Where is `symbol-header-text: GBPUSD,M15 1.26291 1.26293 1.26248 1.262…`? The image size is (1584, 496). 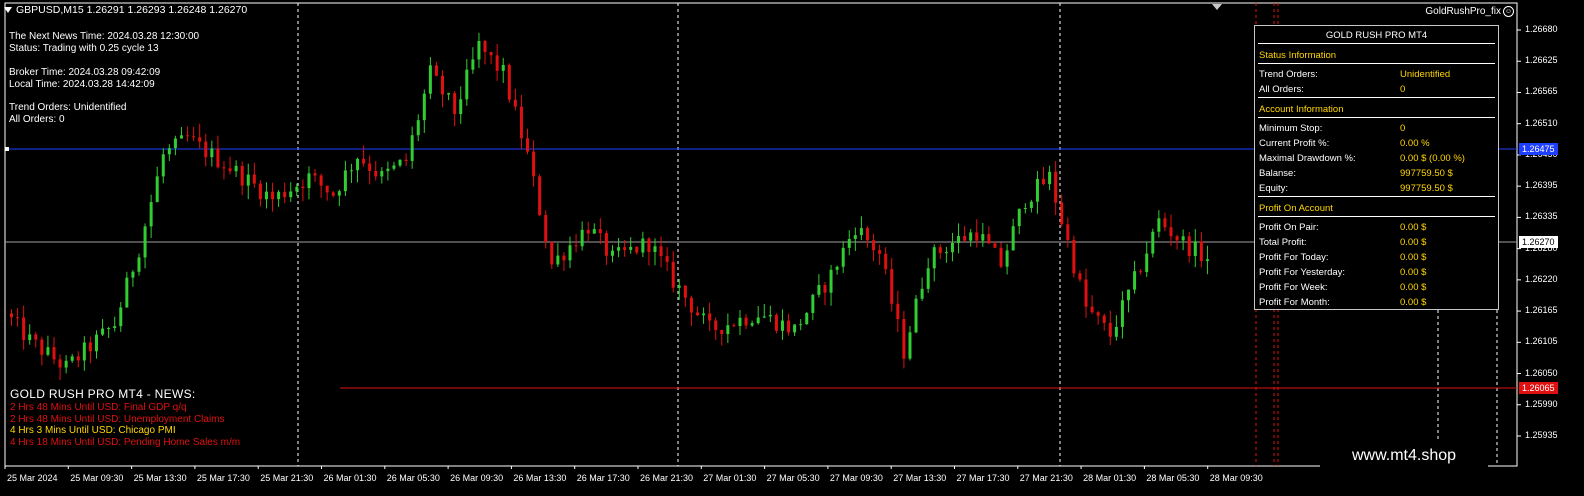 symbol-header-text: GBPUSD,M15 1.26291 1.26293 1.26248 1.262… is located at coordinates (132, 10).